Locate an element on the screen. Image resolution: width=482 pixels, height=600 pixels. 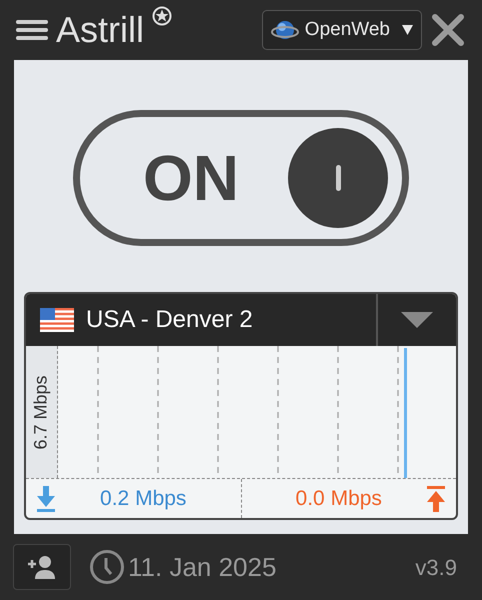
caret-icon is located at coordinates (407, 30).